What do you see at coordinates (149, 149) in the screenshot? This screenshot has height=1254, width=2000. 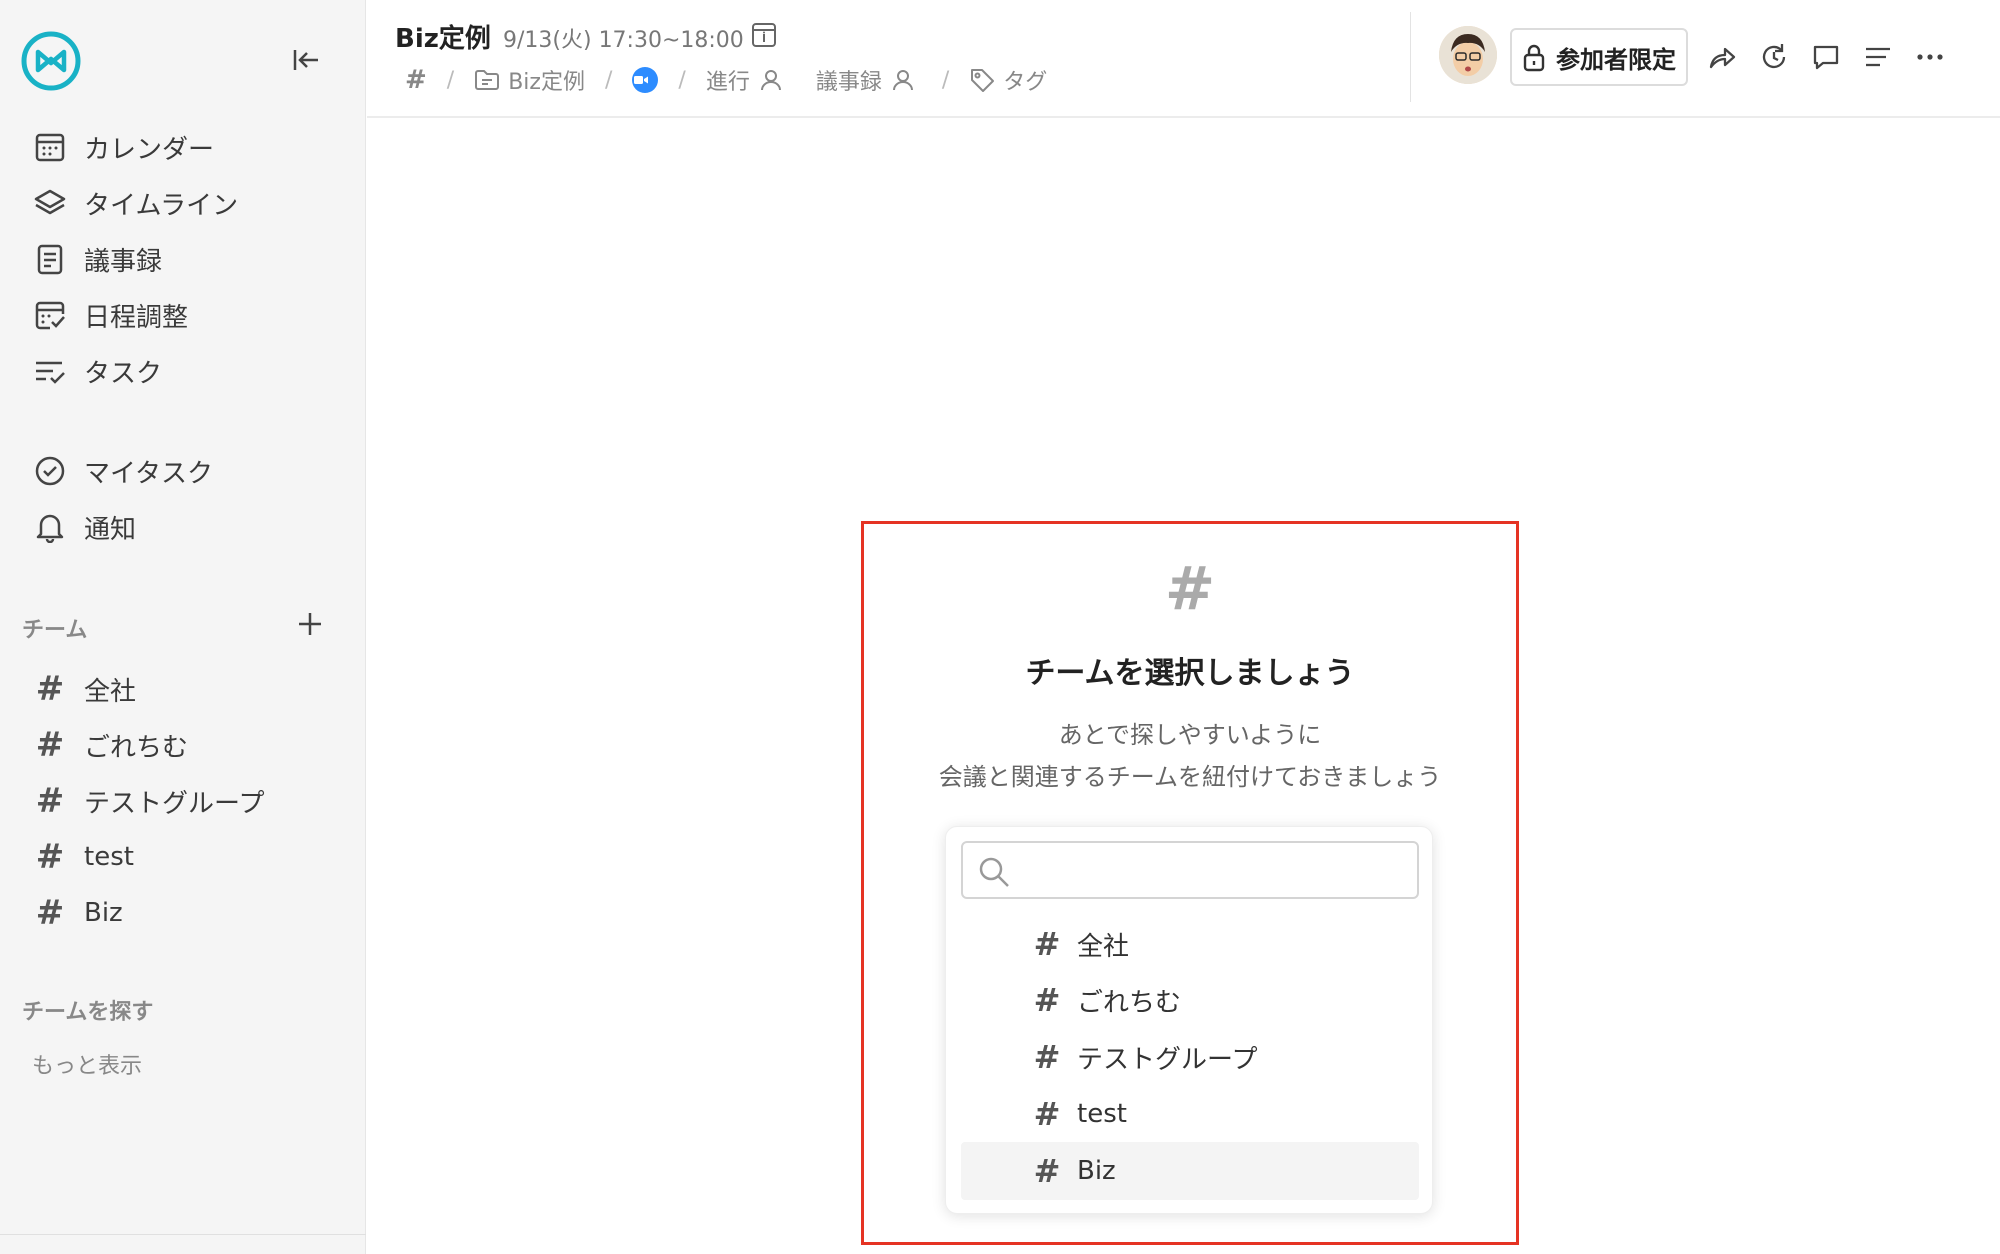 I see `nav-label: カレンダー` at bounding box center [149, 149].